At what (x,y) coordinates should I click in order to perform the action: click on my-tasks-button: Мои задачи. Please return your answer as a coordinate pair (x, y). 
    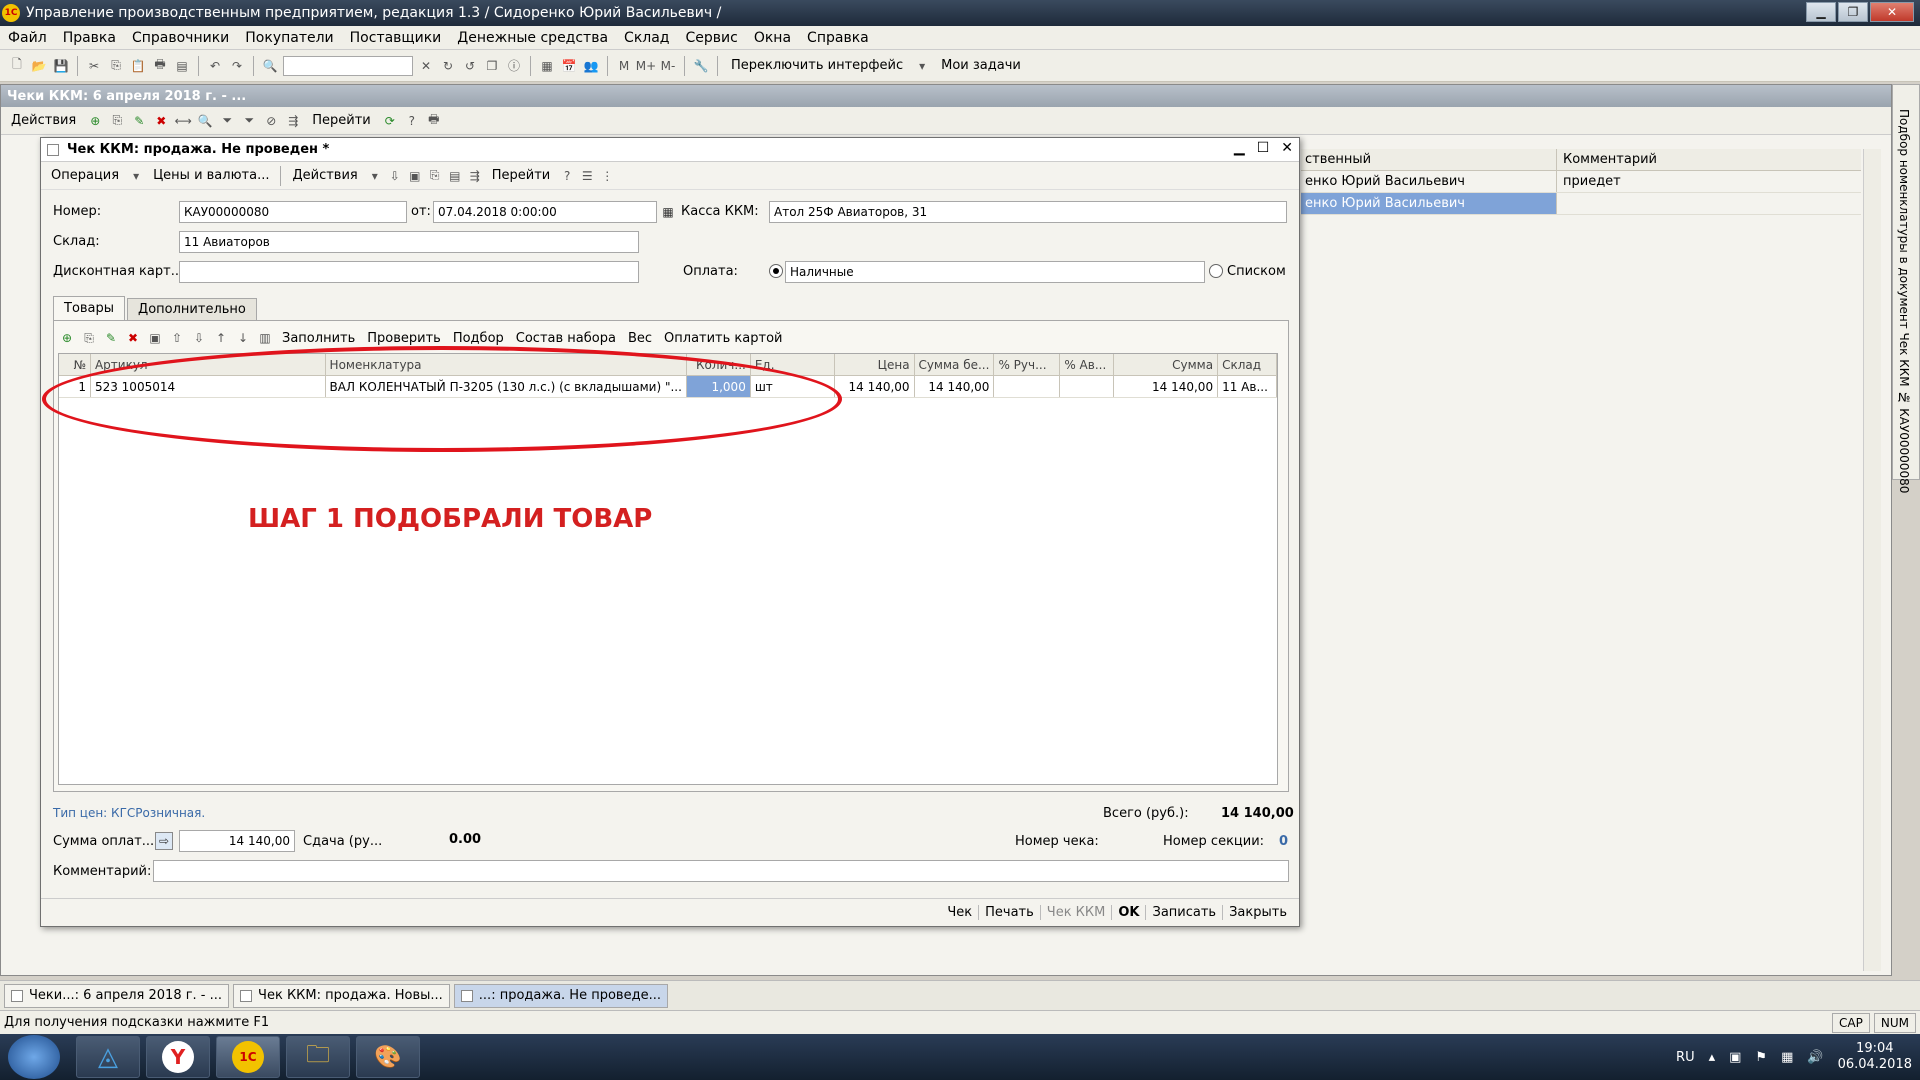
    Looking at the image, I should click on (981, 65).